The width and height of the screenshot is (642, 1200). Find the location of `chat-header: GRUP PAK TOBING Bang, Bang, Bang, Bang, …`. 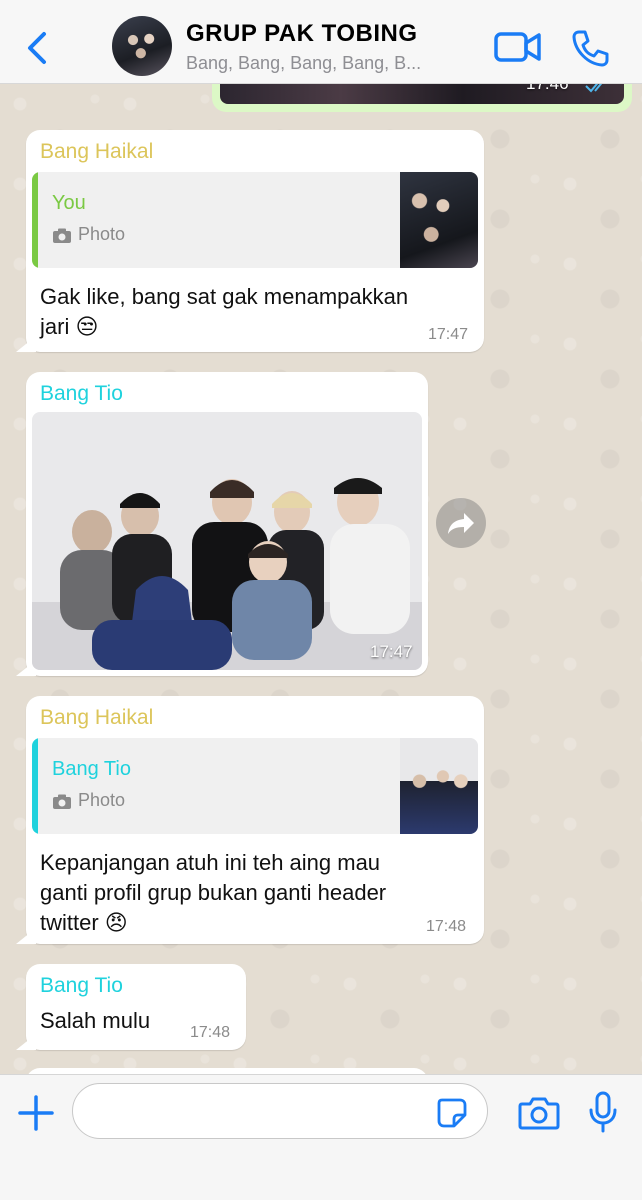

chat-header: GRUP PAK TOBING Bang, Bang, Bang, Bang, … is located at coordinates (321, 42).